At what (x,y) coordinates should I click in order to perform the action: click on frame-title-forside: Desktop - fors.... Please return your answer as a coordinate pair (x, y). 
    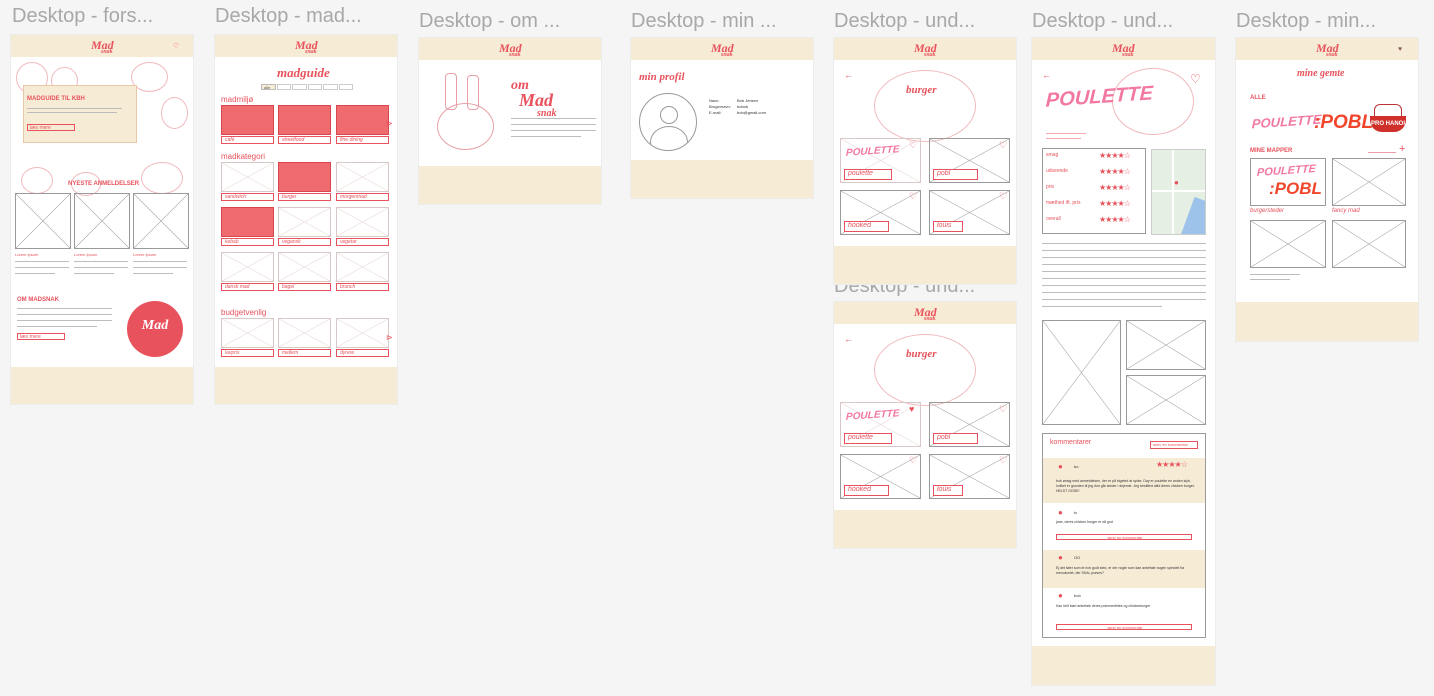
    Looking at the image, I should click on (82, 16).